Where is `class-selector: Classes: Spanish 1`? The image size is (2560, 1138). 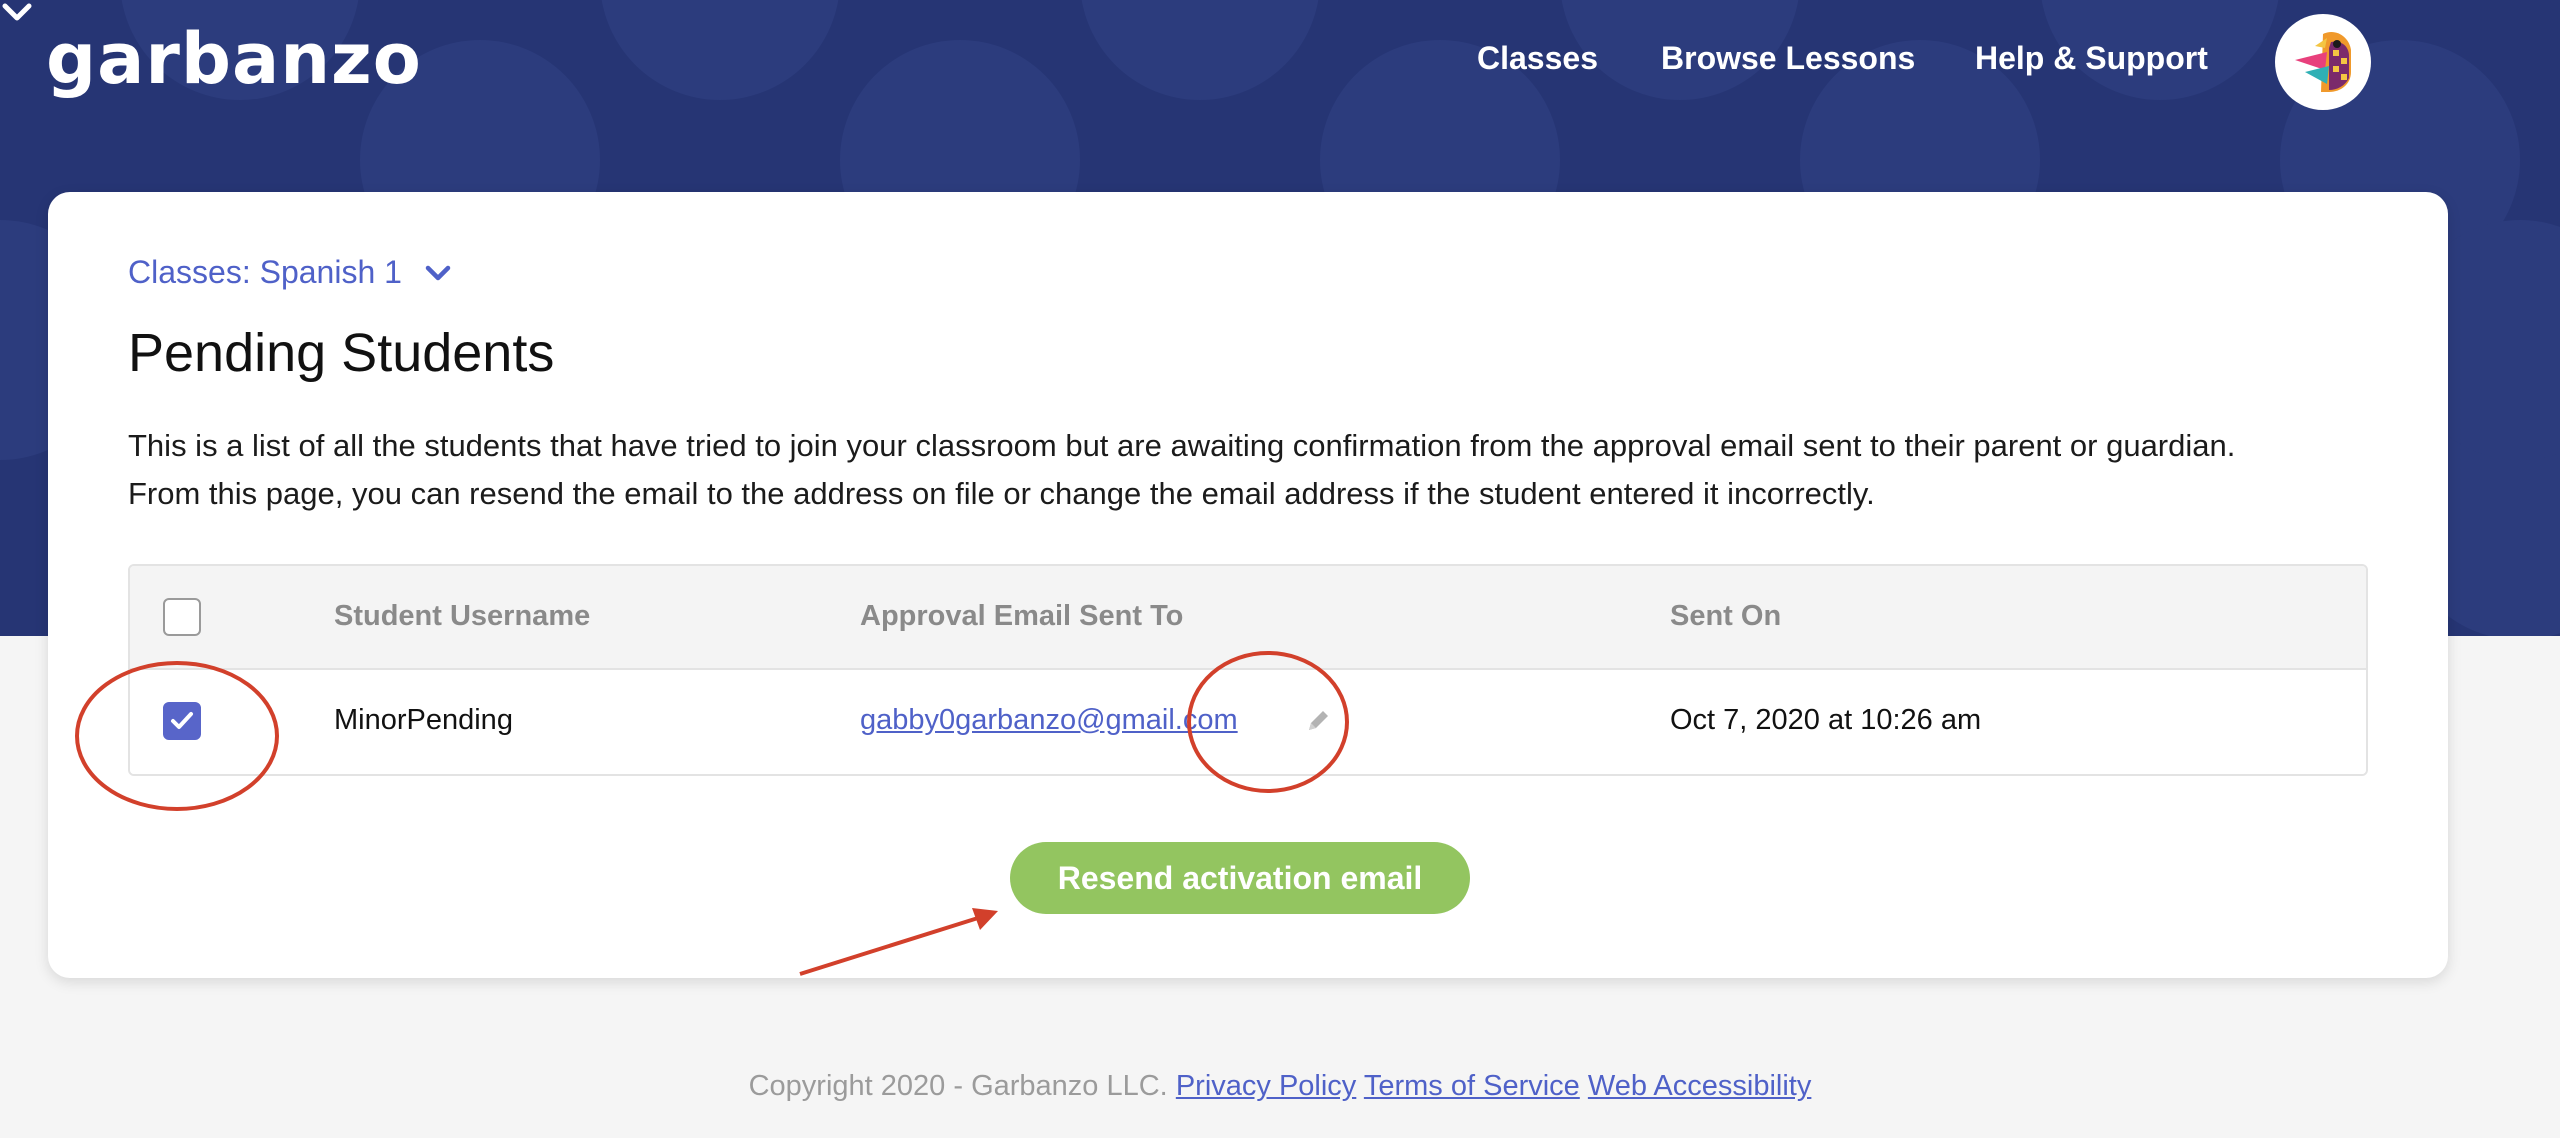 class-selector: Classes: Spanish 1 is located at coordinates (290, 272).